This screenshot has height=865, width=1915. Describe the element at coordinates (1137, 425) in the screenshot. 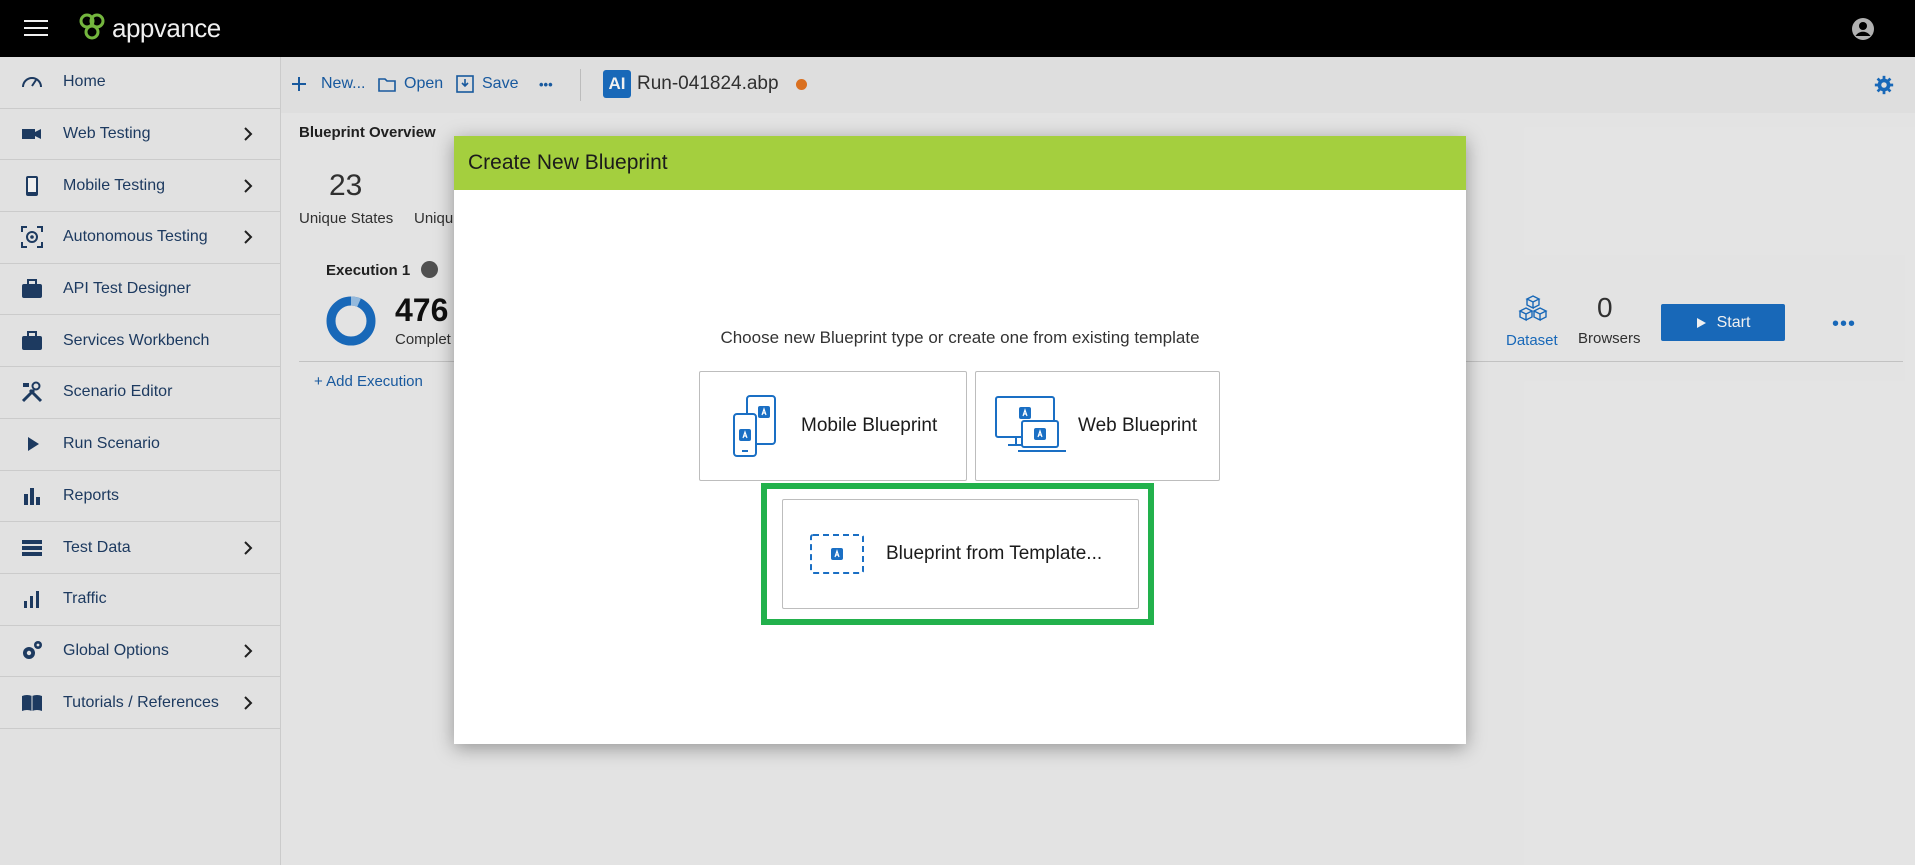

I see `web-blueprint-label: Web Blueprint` at that location.